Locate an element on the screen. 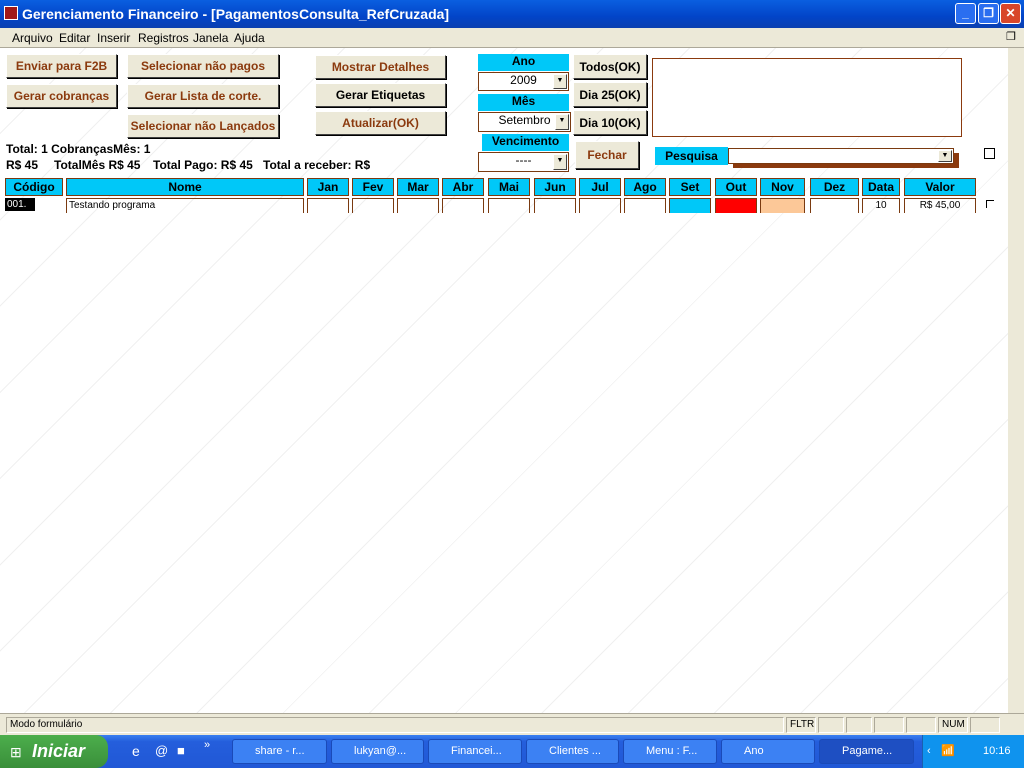  cell-month-nov is located at coordinates (782, 205).